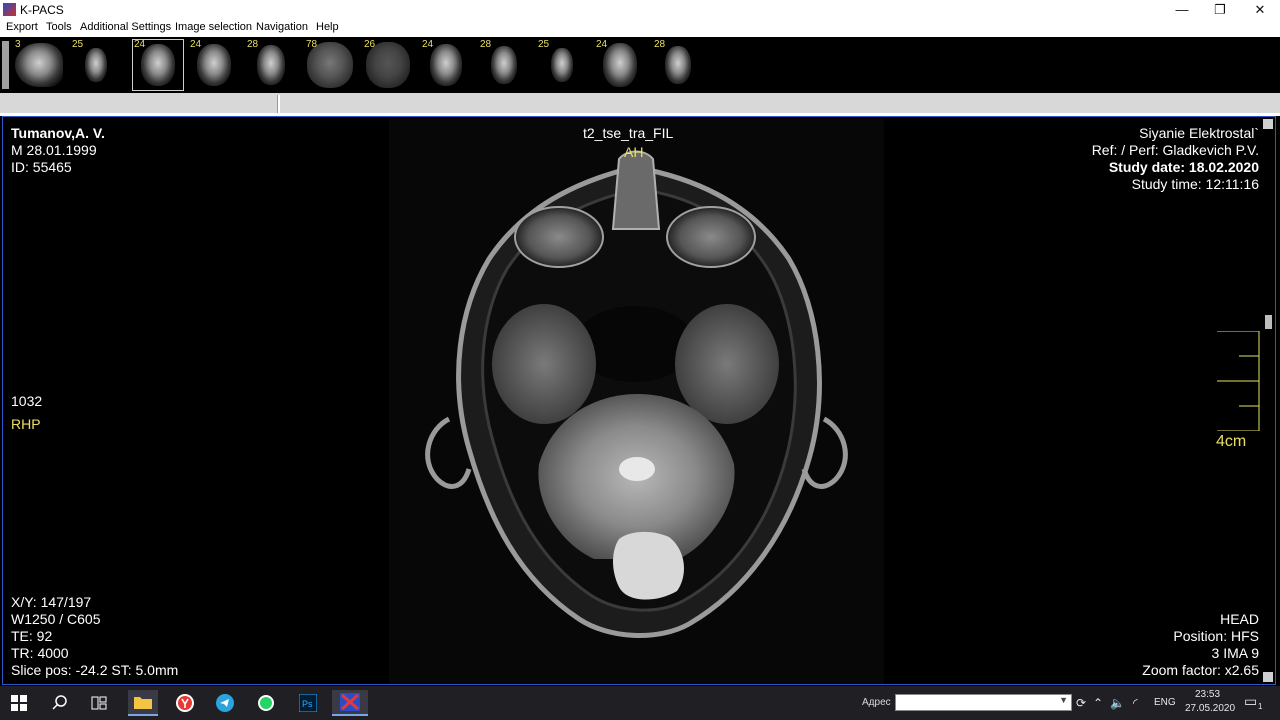 This screenshot has height=720, width=1280. What do you see at coordinates (58, 133) in the screenshot?
I see `patient-name: Tumanov,A. V.` at bounding box center [58, 133].